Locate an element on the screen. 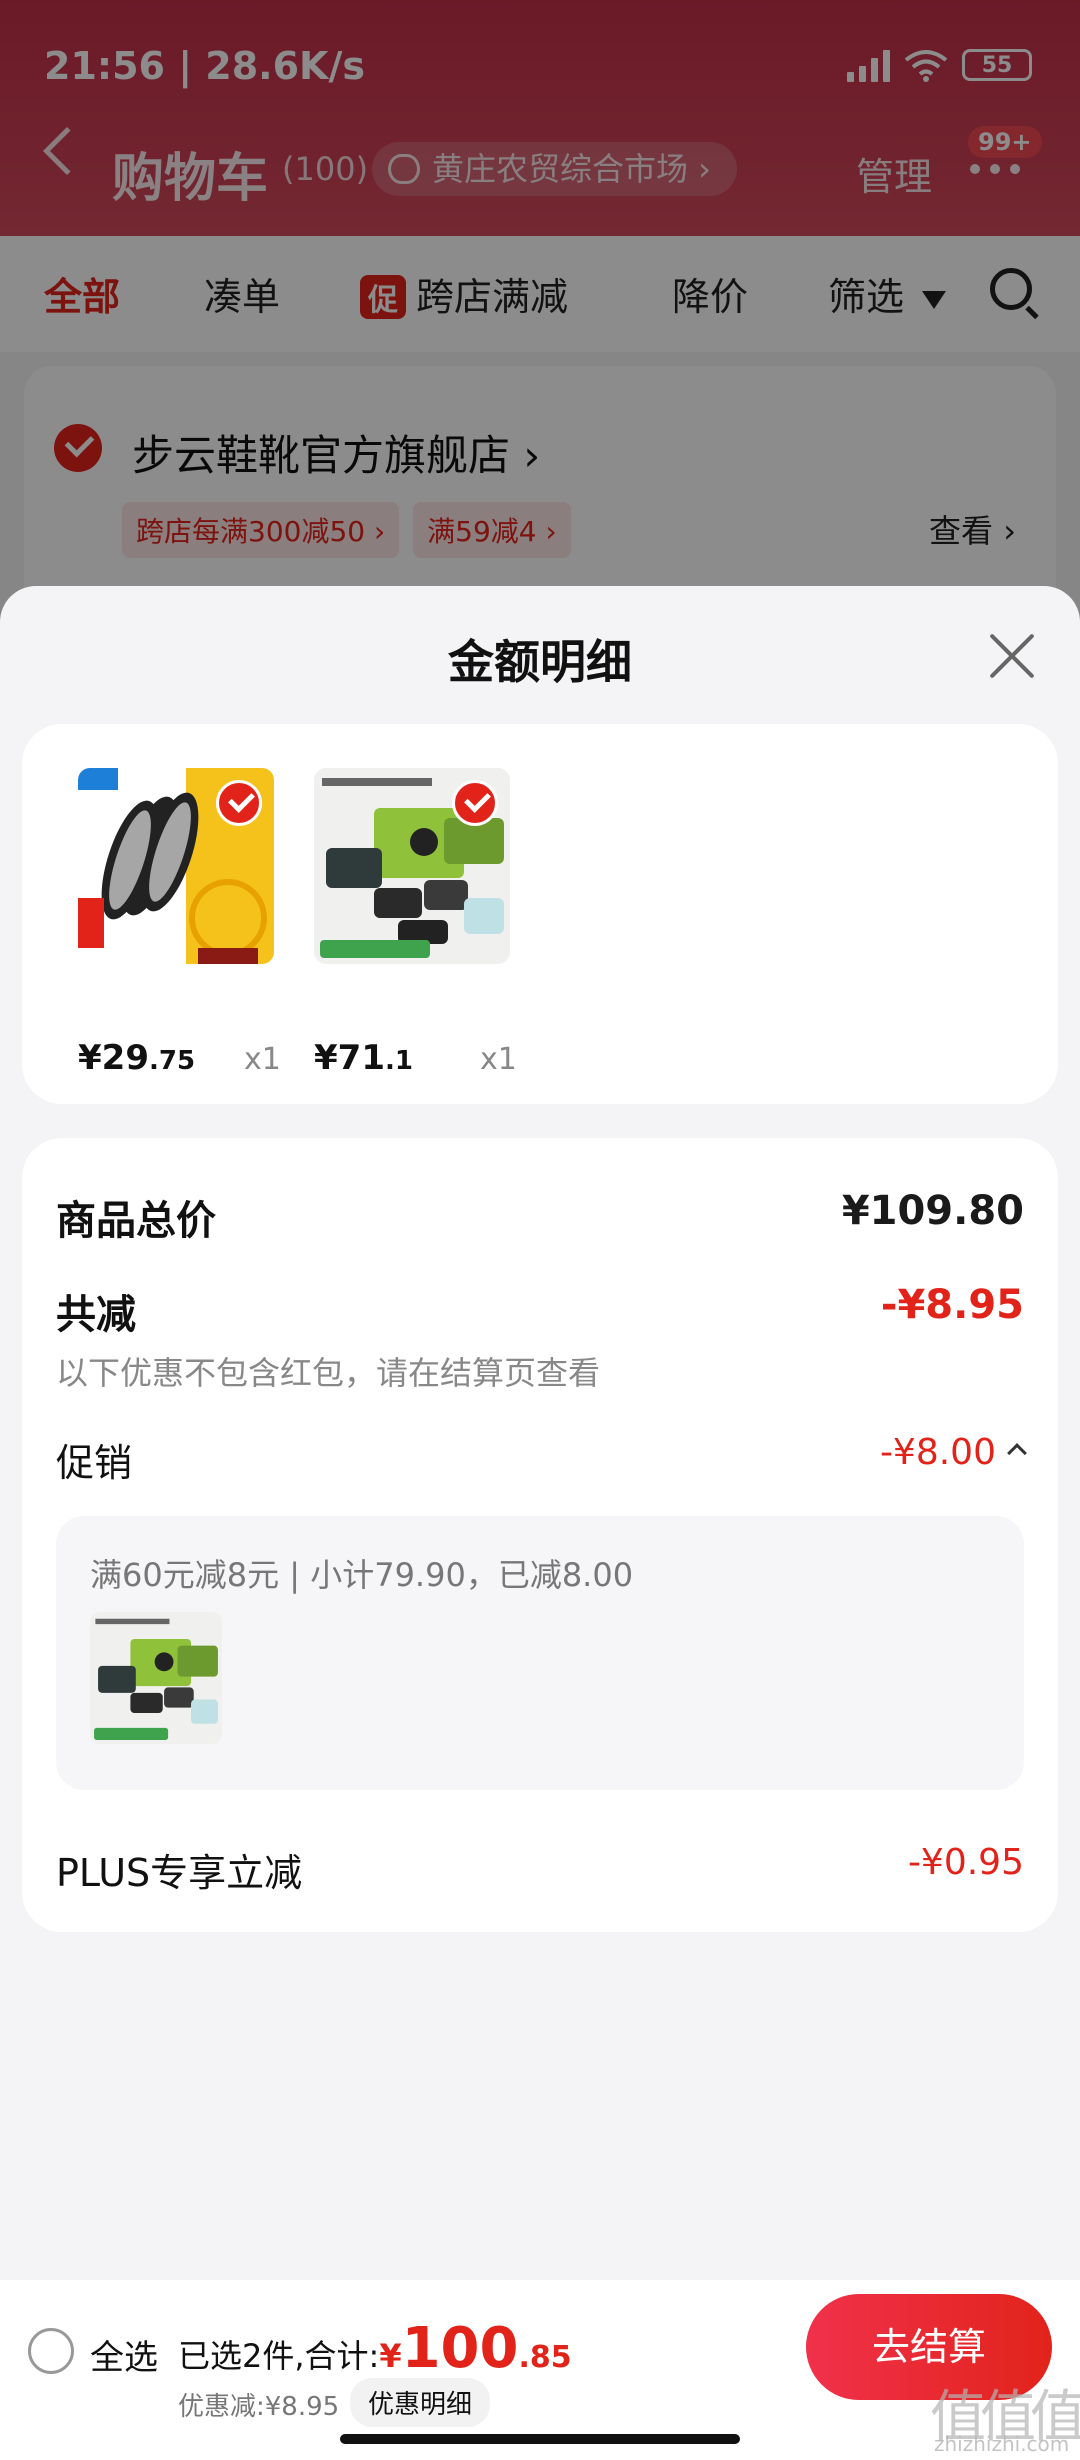 This screenshot has width=1080, height=2460. plus-value: -¥0.95 is located at coordinates (965, 1862).